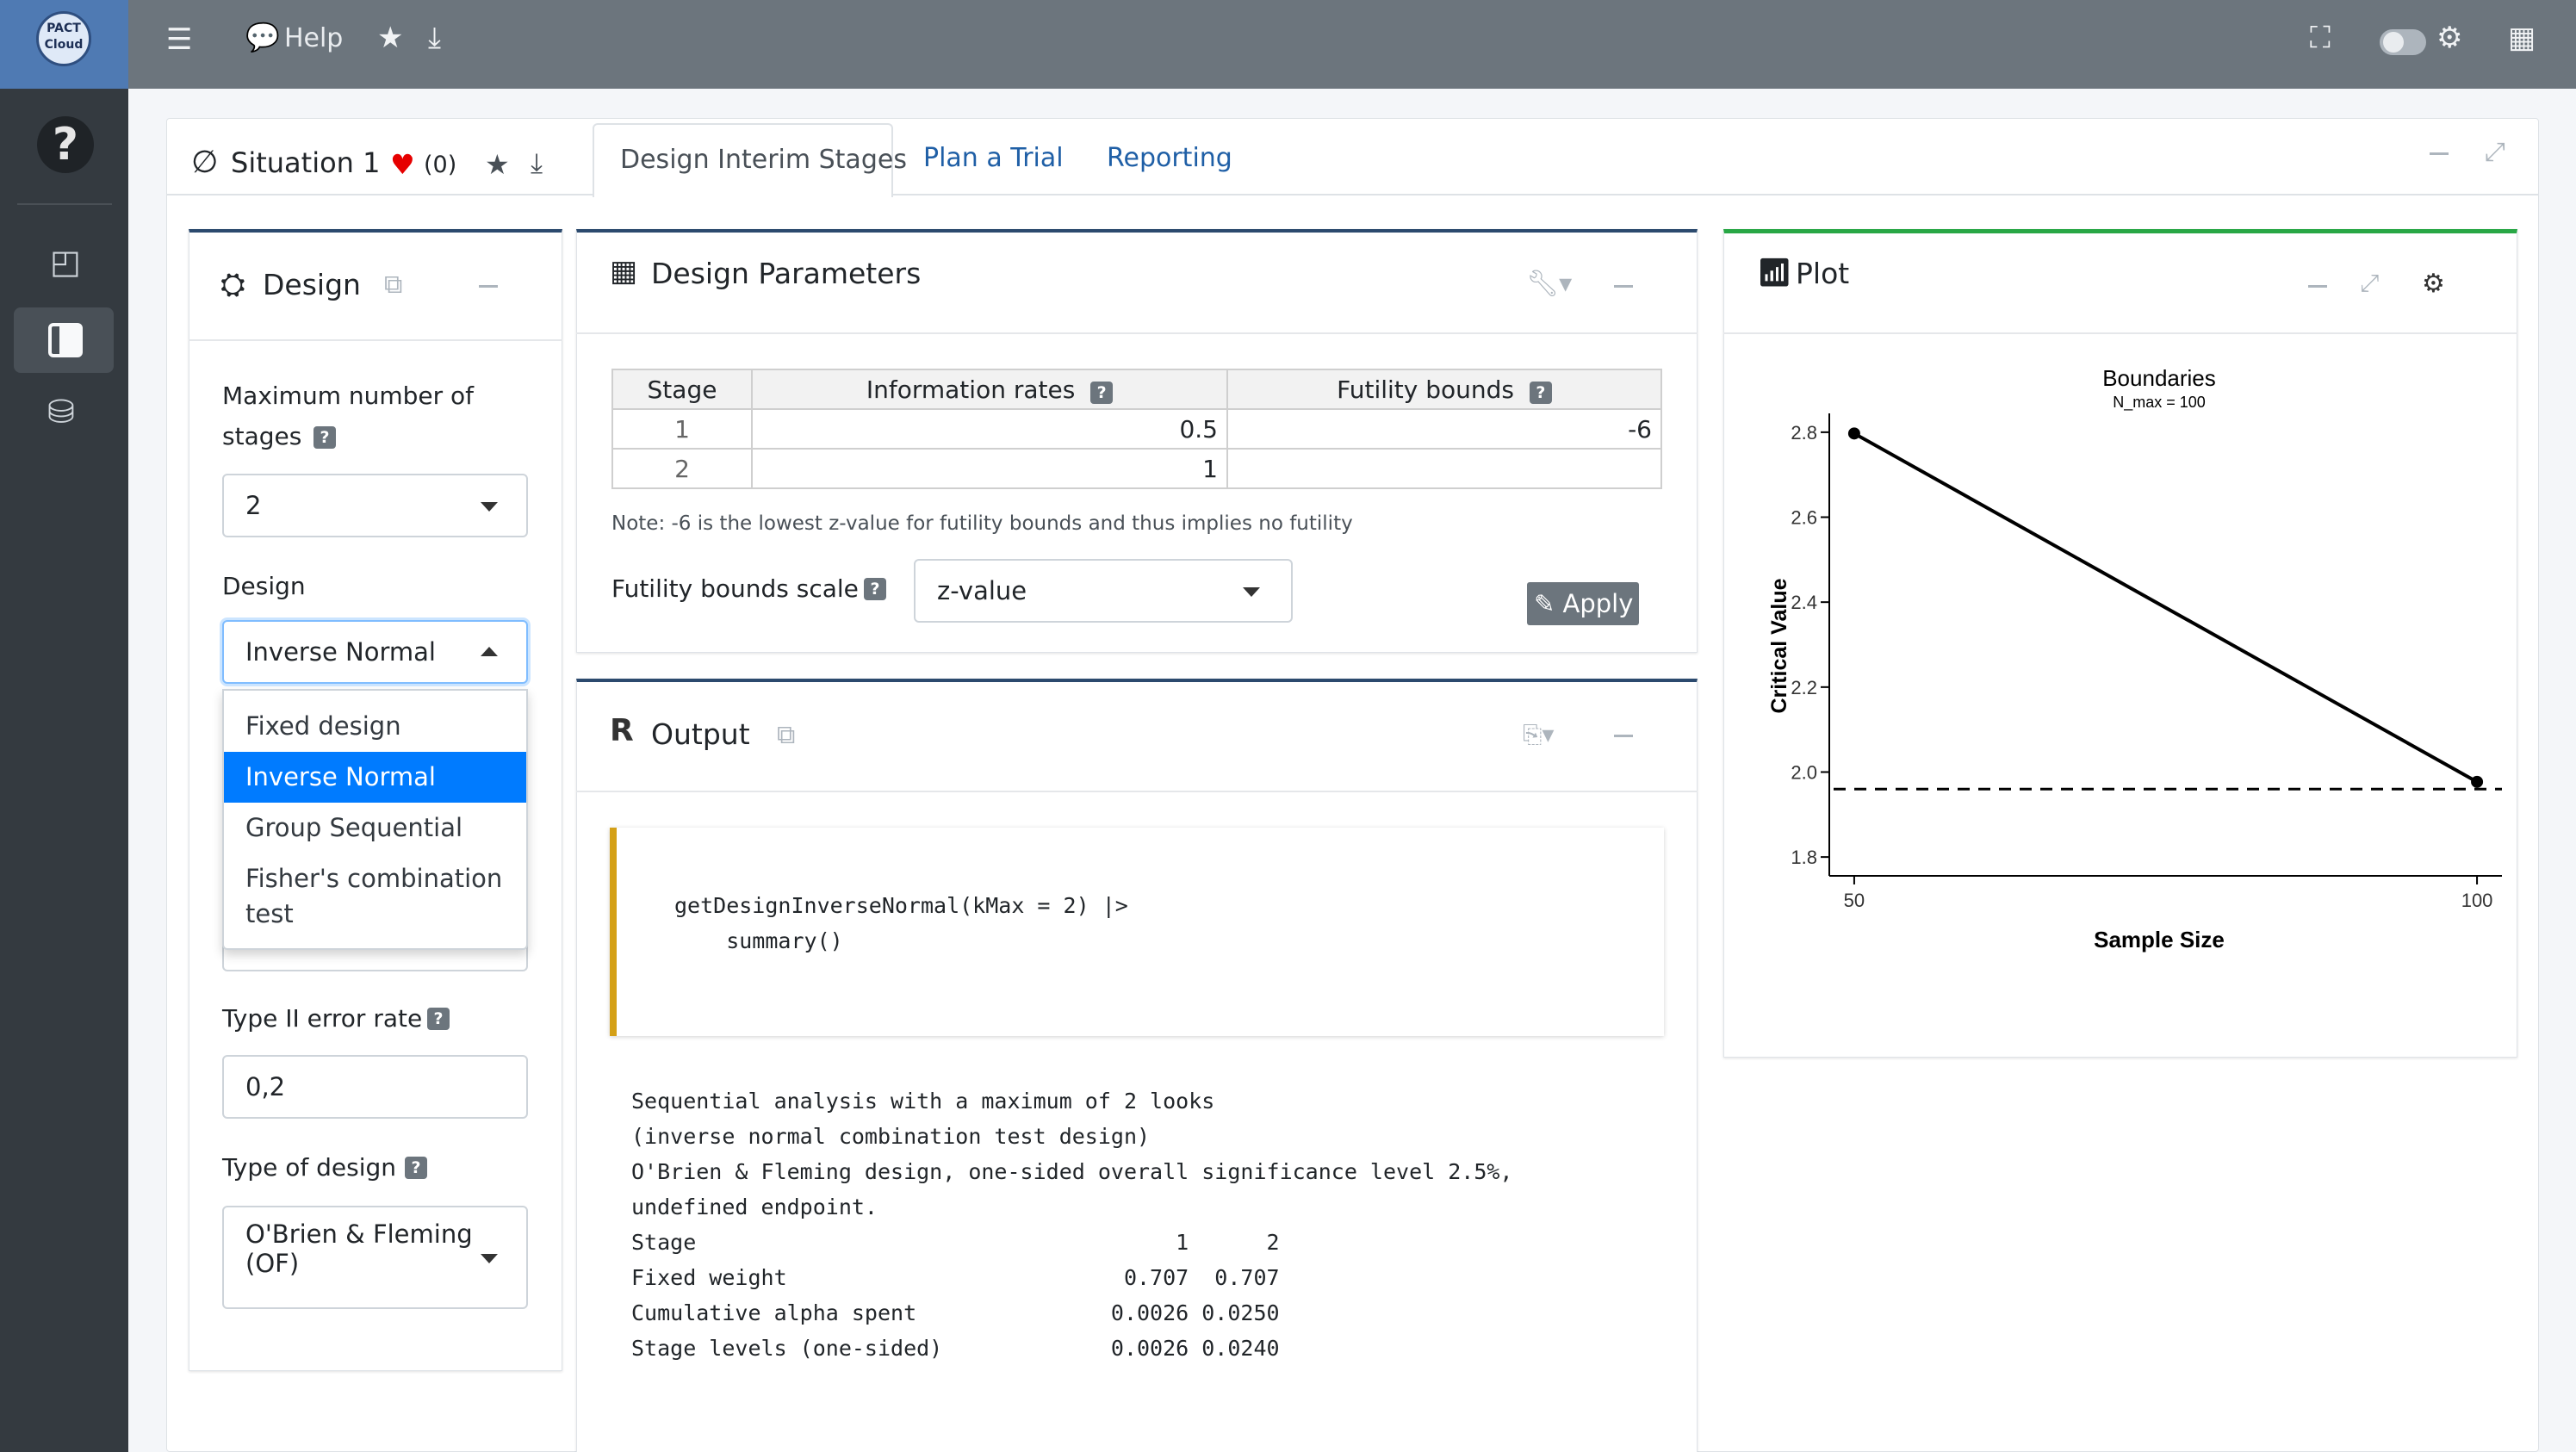 The image size is (2576, 1452). What do you see at coordinates (63, 38) in the screenshot?
I see `pact-cloud-logo: PACT Cloud` at bounding box center [63, 38].